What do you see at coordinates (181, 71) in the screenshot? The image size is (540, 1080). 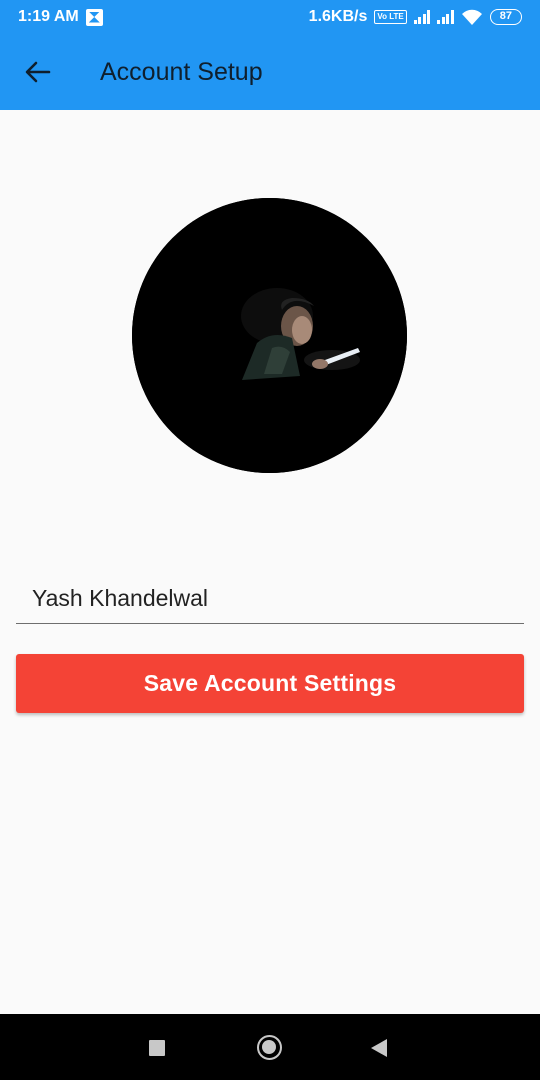 I see `page-title: Account Setup` at bounding box center [181, 71].